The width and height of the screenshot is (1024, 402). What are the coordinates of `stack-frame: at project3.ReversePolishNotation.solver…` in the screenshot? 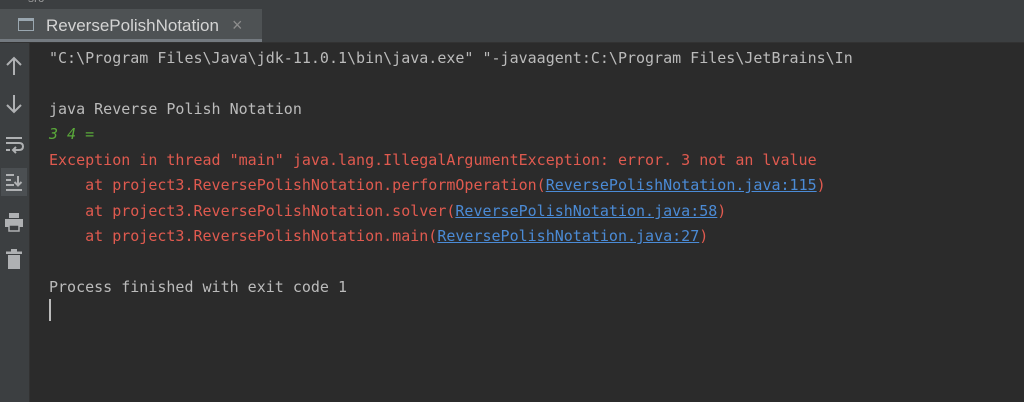 It's located at (387, 211).